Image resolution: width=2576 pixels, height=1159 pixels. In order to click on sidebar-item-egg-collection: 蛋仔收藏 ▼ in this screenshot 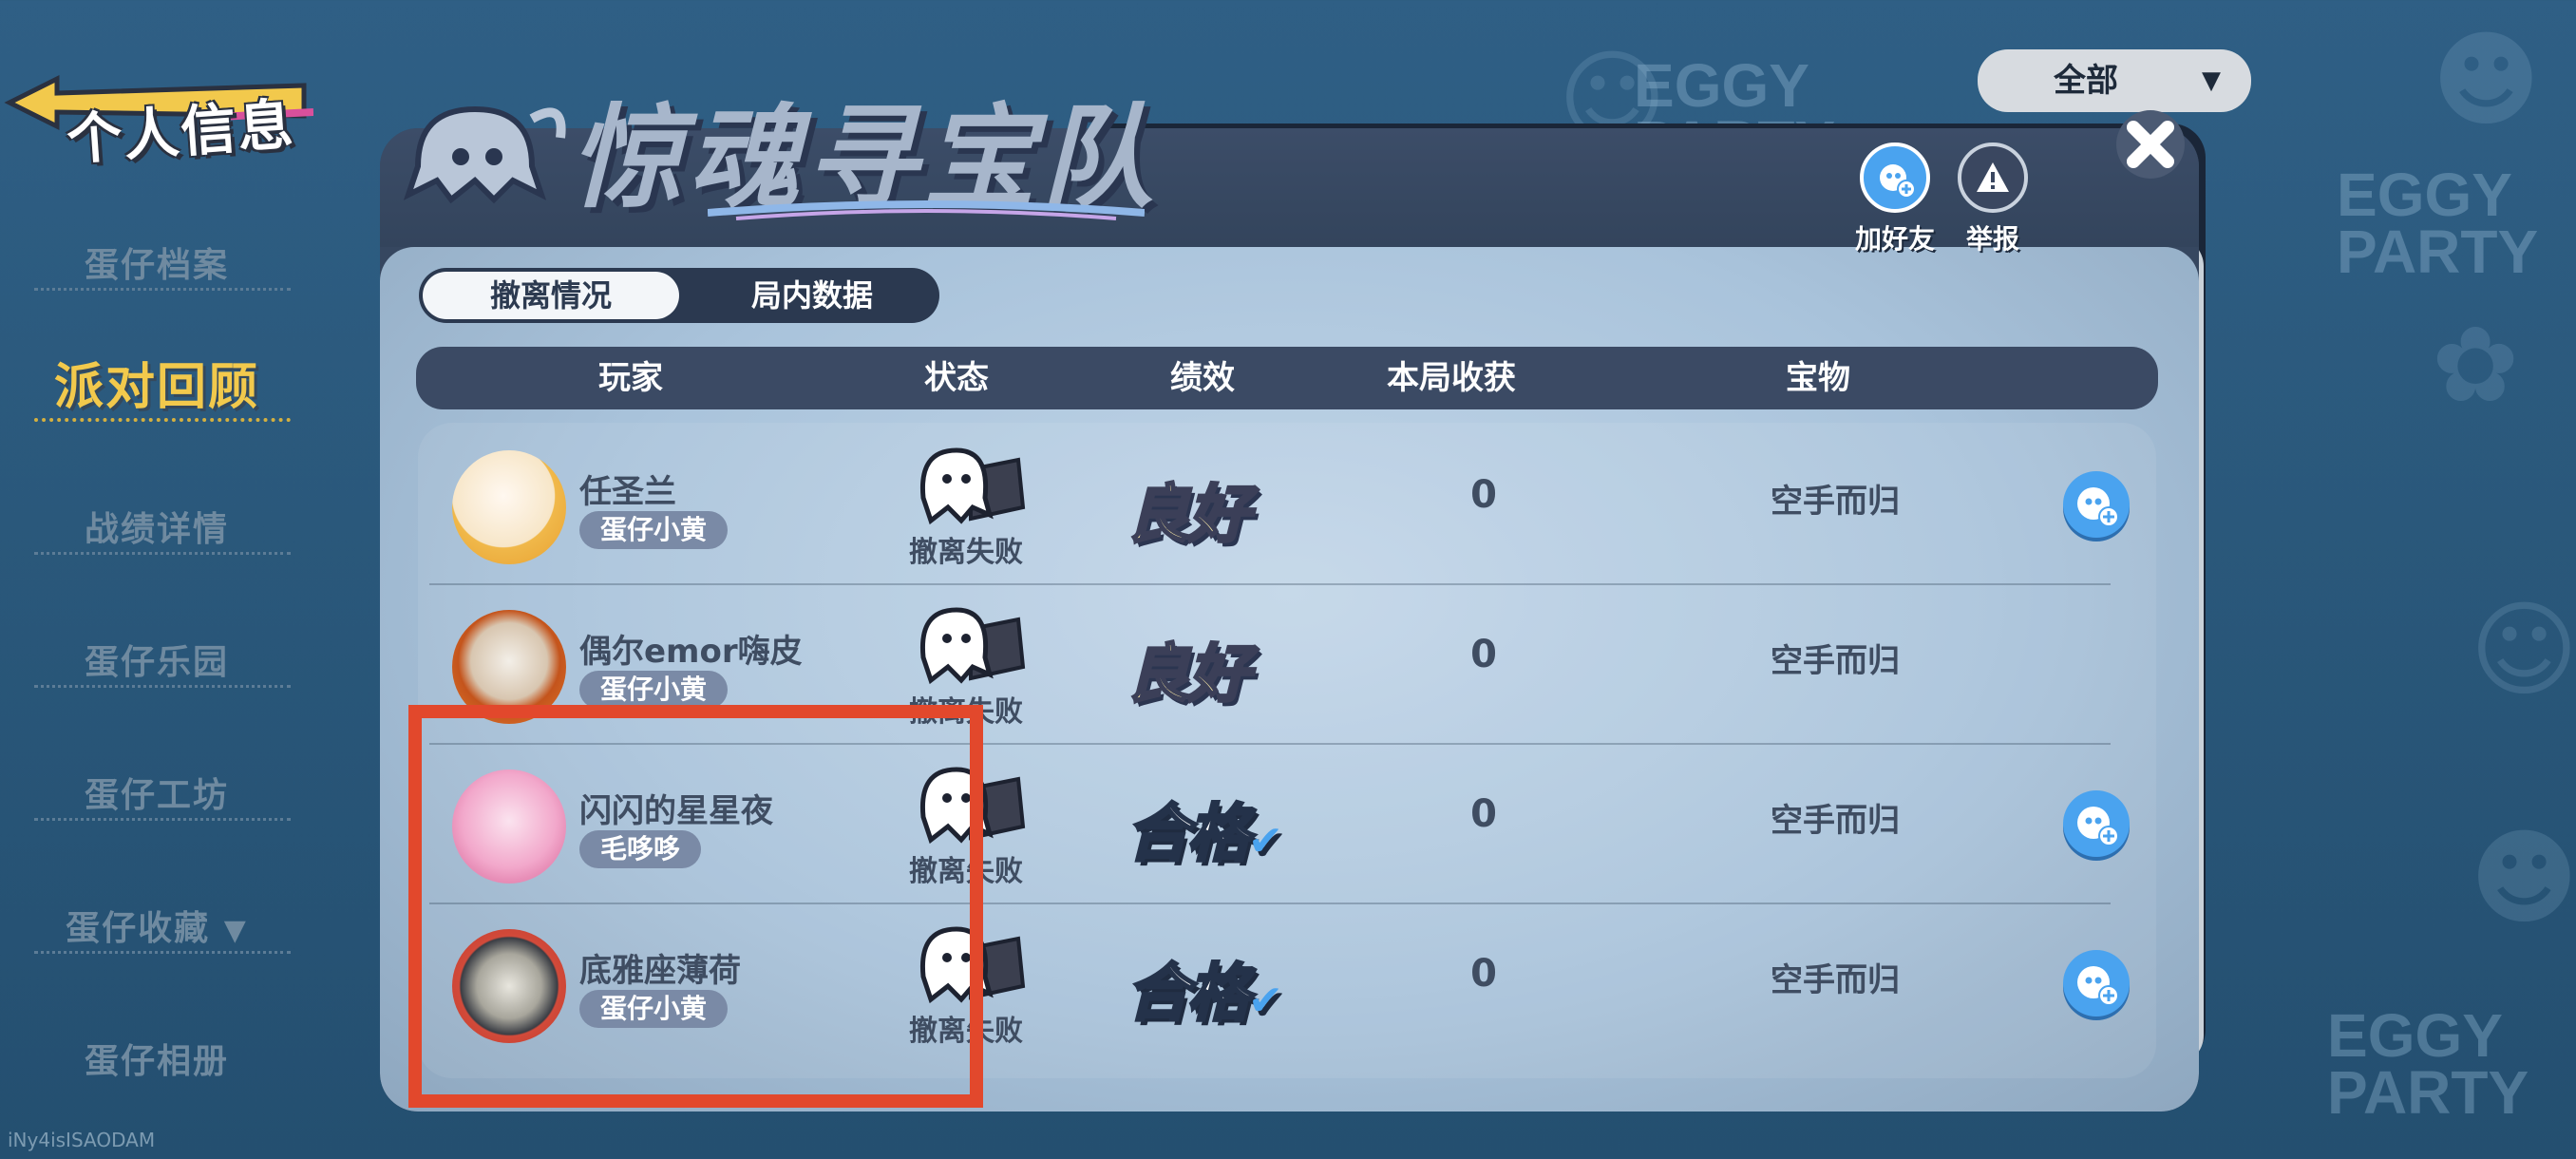, I will do `click(156, 925)`.